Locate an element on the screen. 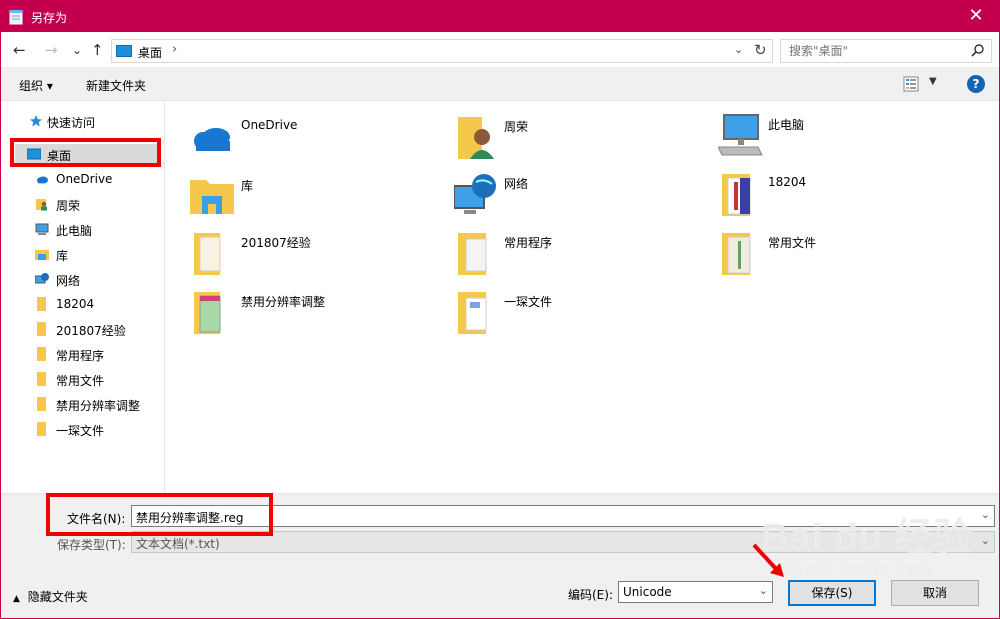 The height and width of the screenshot is (619, 1000). sidebar-item-label: 周荣 is located at coordinates (68, 206).